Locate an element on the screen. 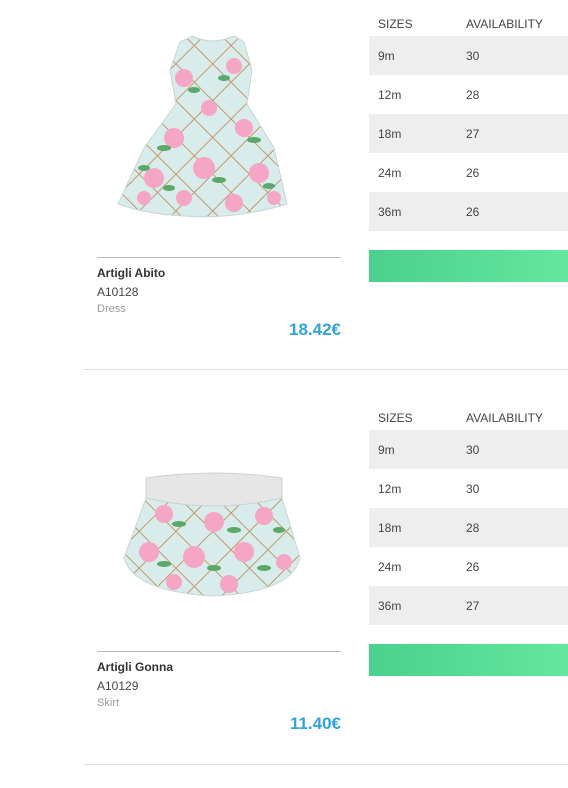 The height and width of the screenshot is (788, 568). floral-skirt-image is located at coordinates (212, 525).